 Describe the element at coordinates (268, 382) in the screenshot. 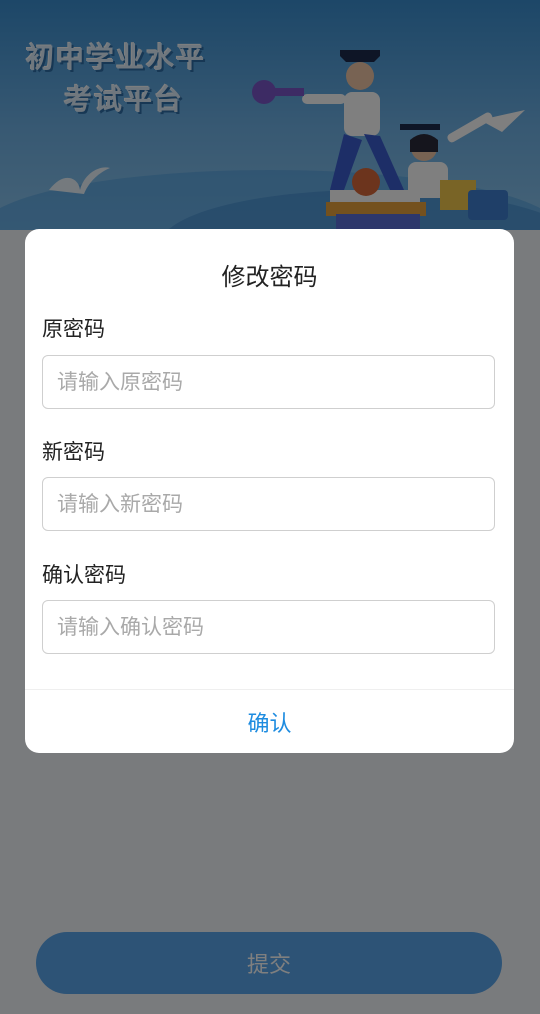

I see `old-password-input` at that location.